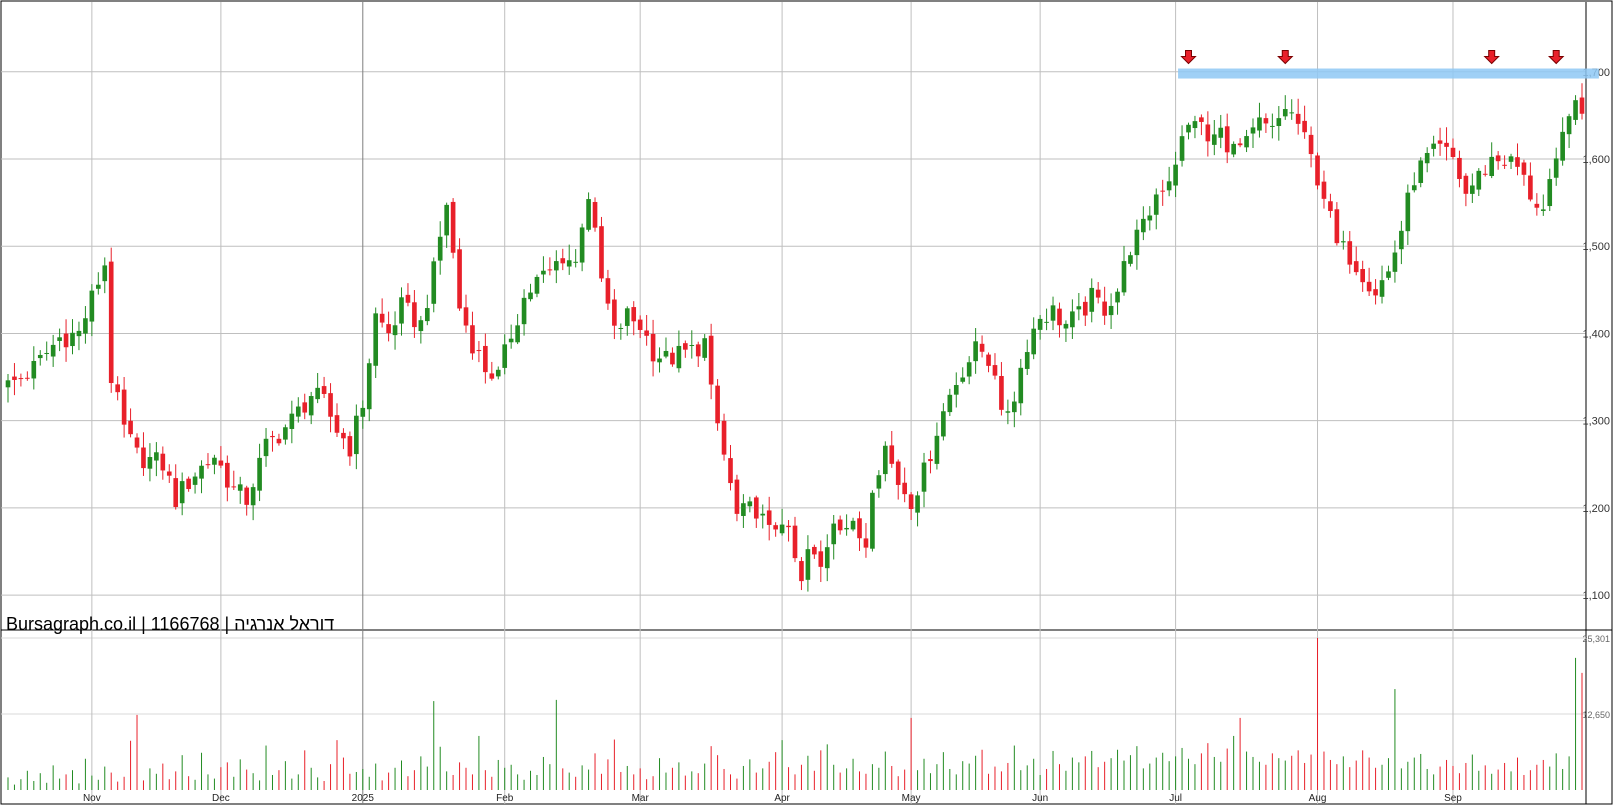  I want to click on down-arrow-icon, so click(1188, 57).